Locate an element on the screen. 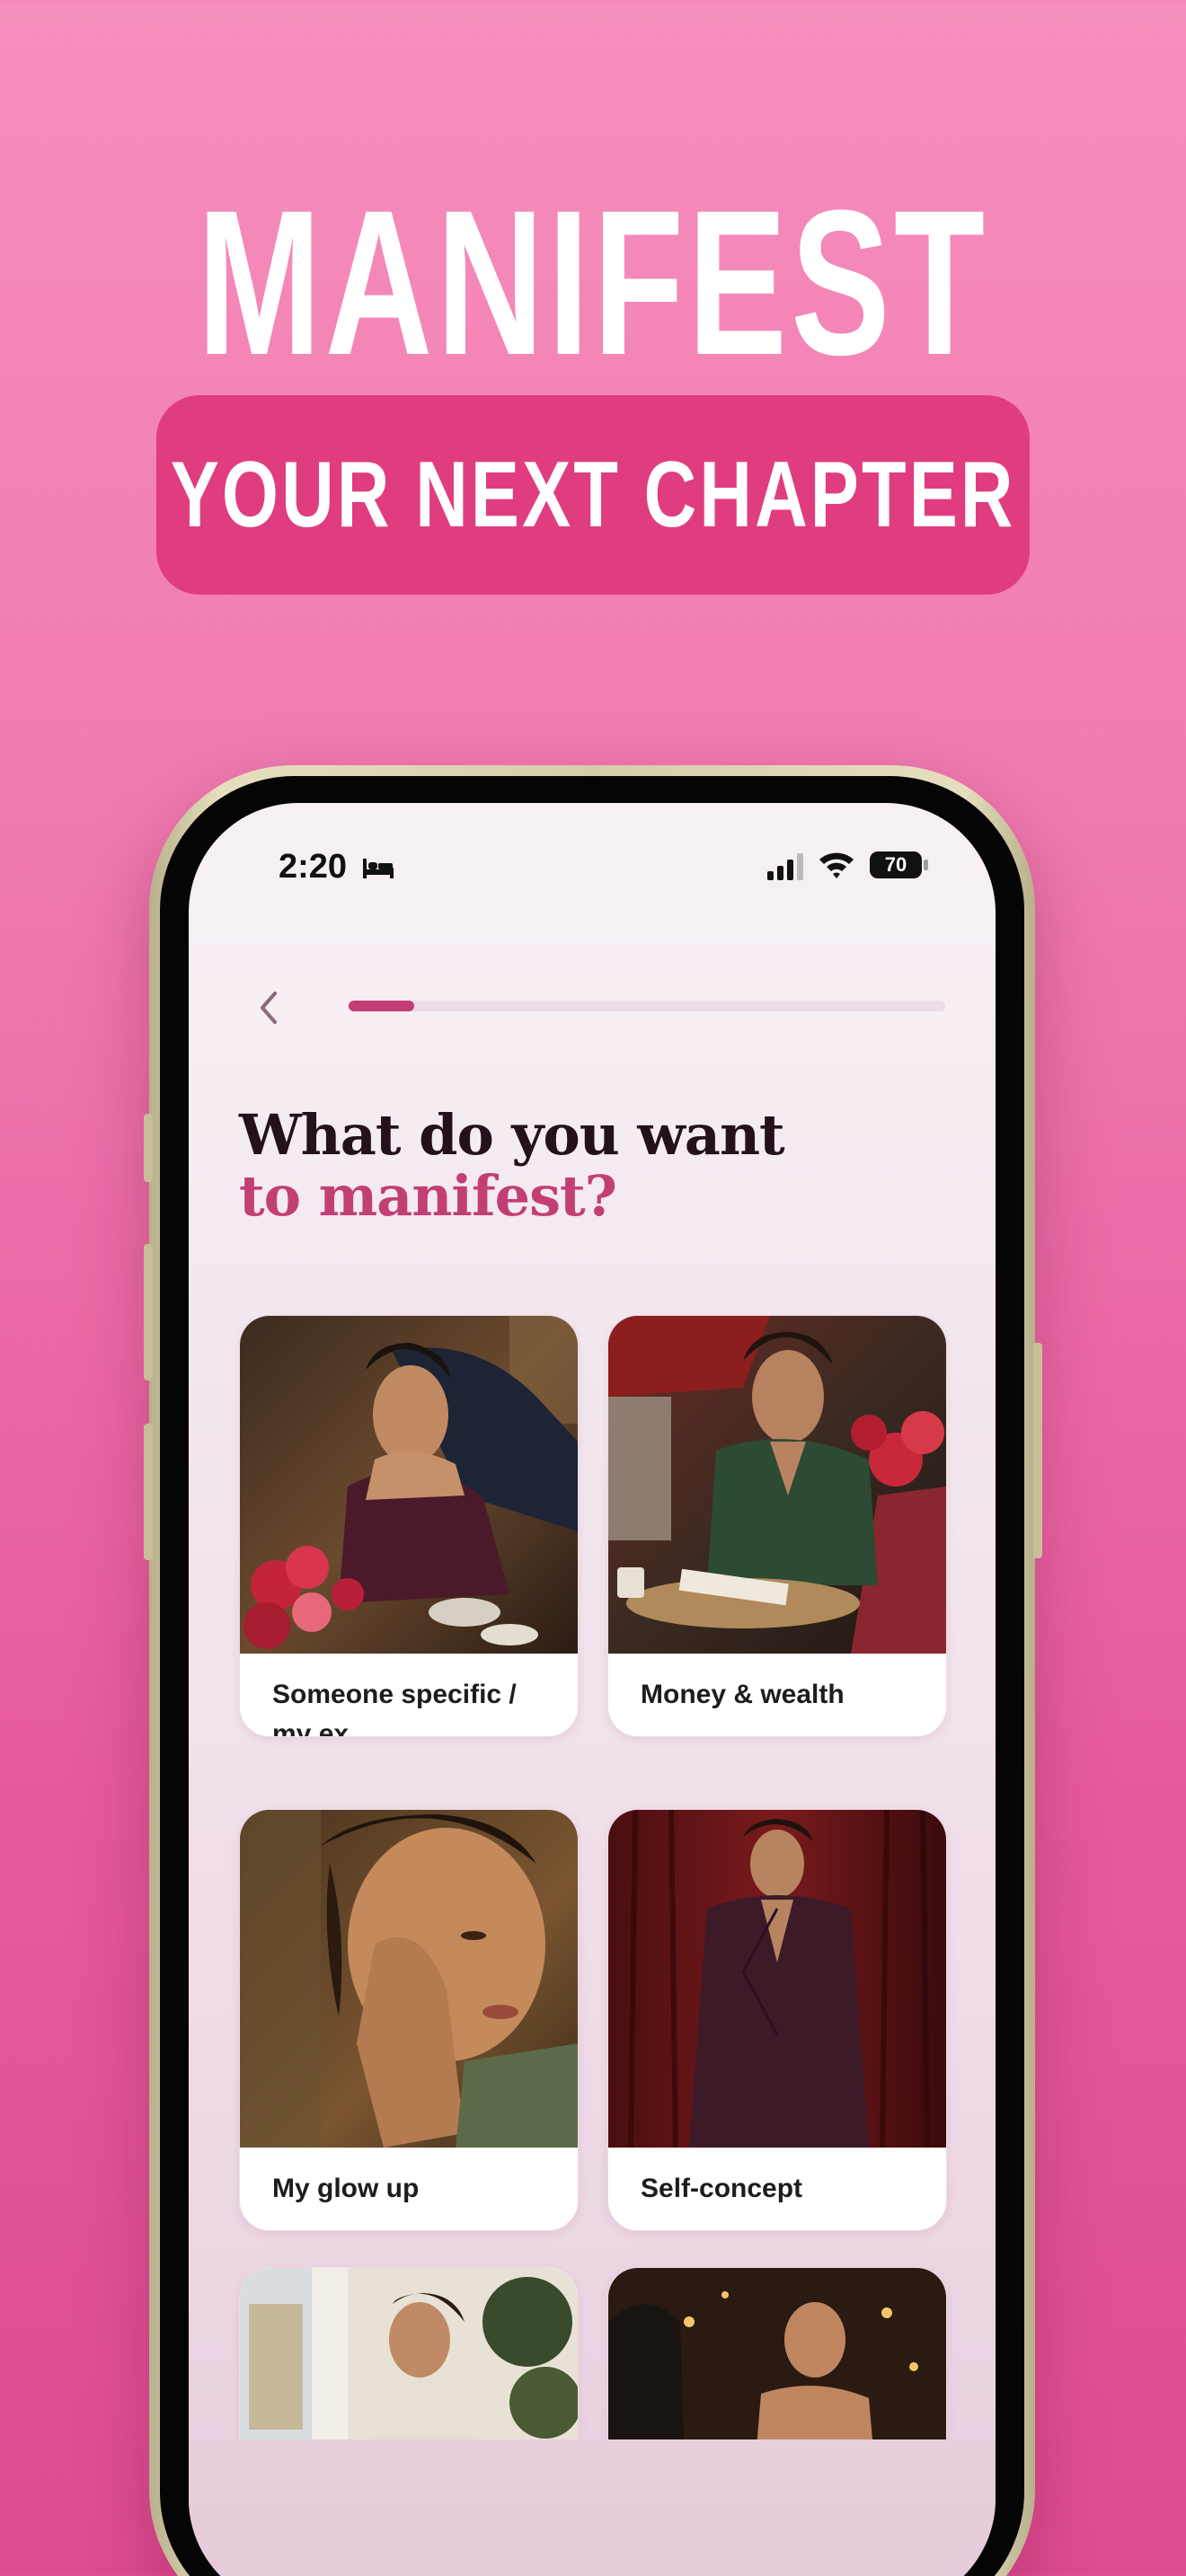 The height and width of the screenshot is (2576, 1186). phone-power-button is located at coordinates (1037, 1450).